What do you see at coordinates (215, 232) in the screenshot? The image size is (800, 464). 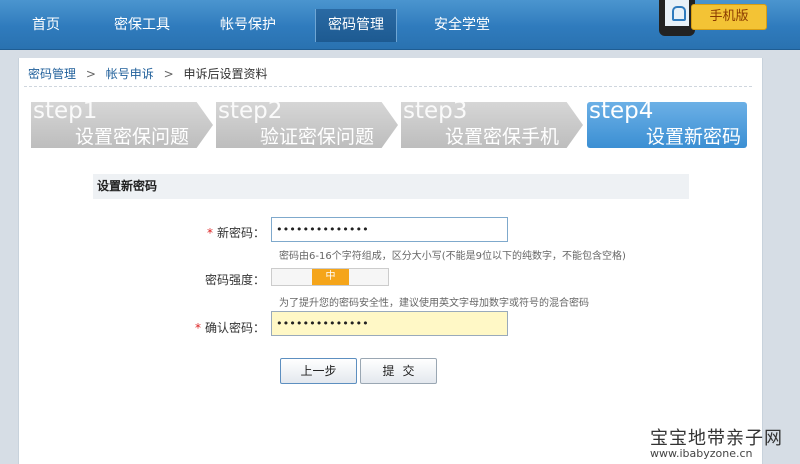 I see `new-password-label-row: * 新密码：` at bounding box center [215, 232].